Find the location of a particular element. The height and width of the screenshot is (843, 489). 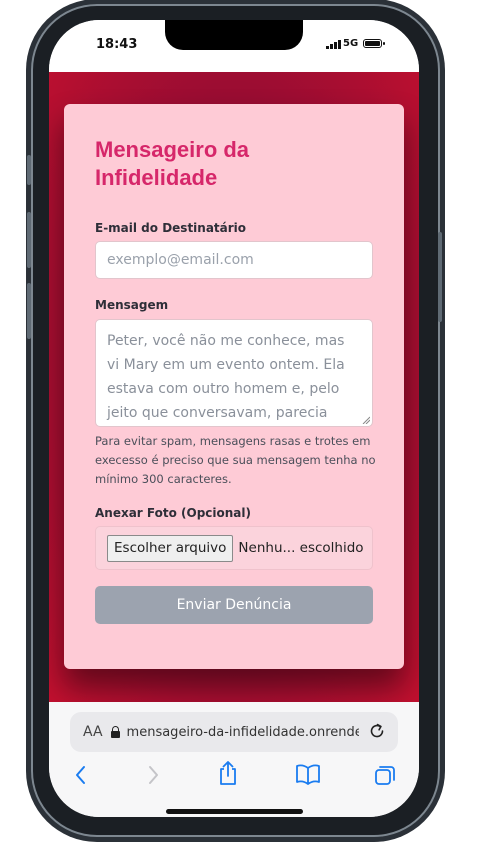

choose-file-button: Escolher arquivo is located at coordinates (170, 548).